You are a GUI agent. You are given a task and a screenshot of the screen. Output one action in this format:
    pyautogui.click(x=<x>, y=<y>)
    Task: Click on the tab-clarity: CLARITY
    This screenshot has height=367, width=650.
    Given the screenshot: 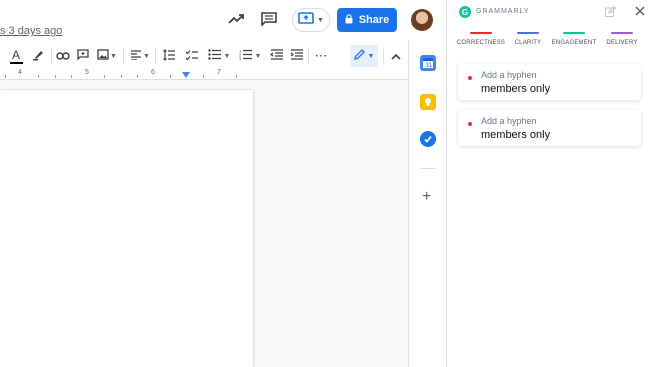 What is the action you would take?
    pyautogui.click(x=528, y=39)
    